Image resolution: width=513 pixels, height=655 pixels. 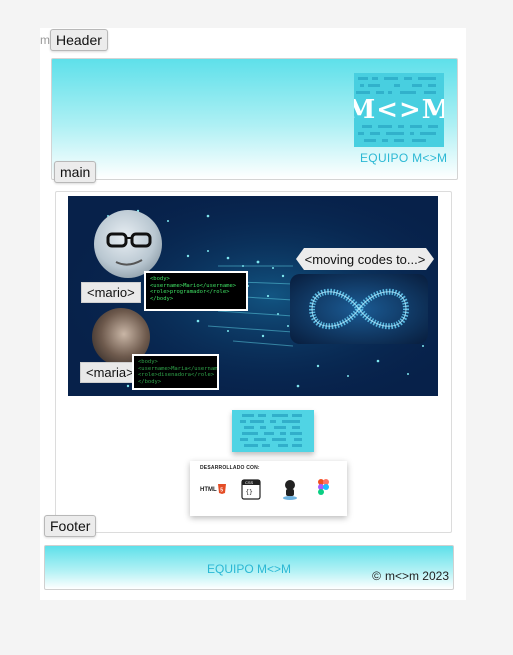 What do you see at coordinates (79, 40) in the screenshot?
I see `header-tag: Header` at bounding box center [79, 40].